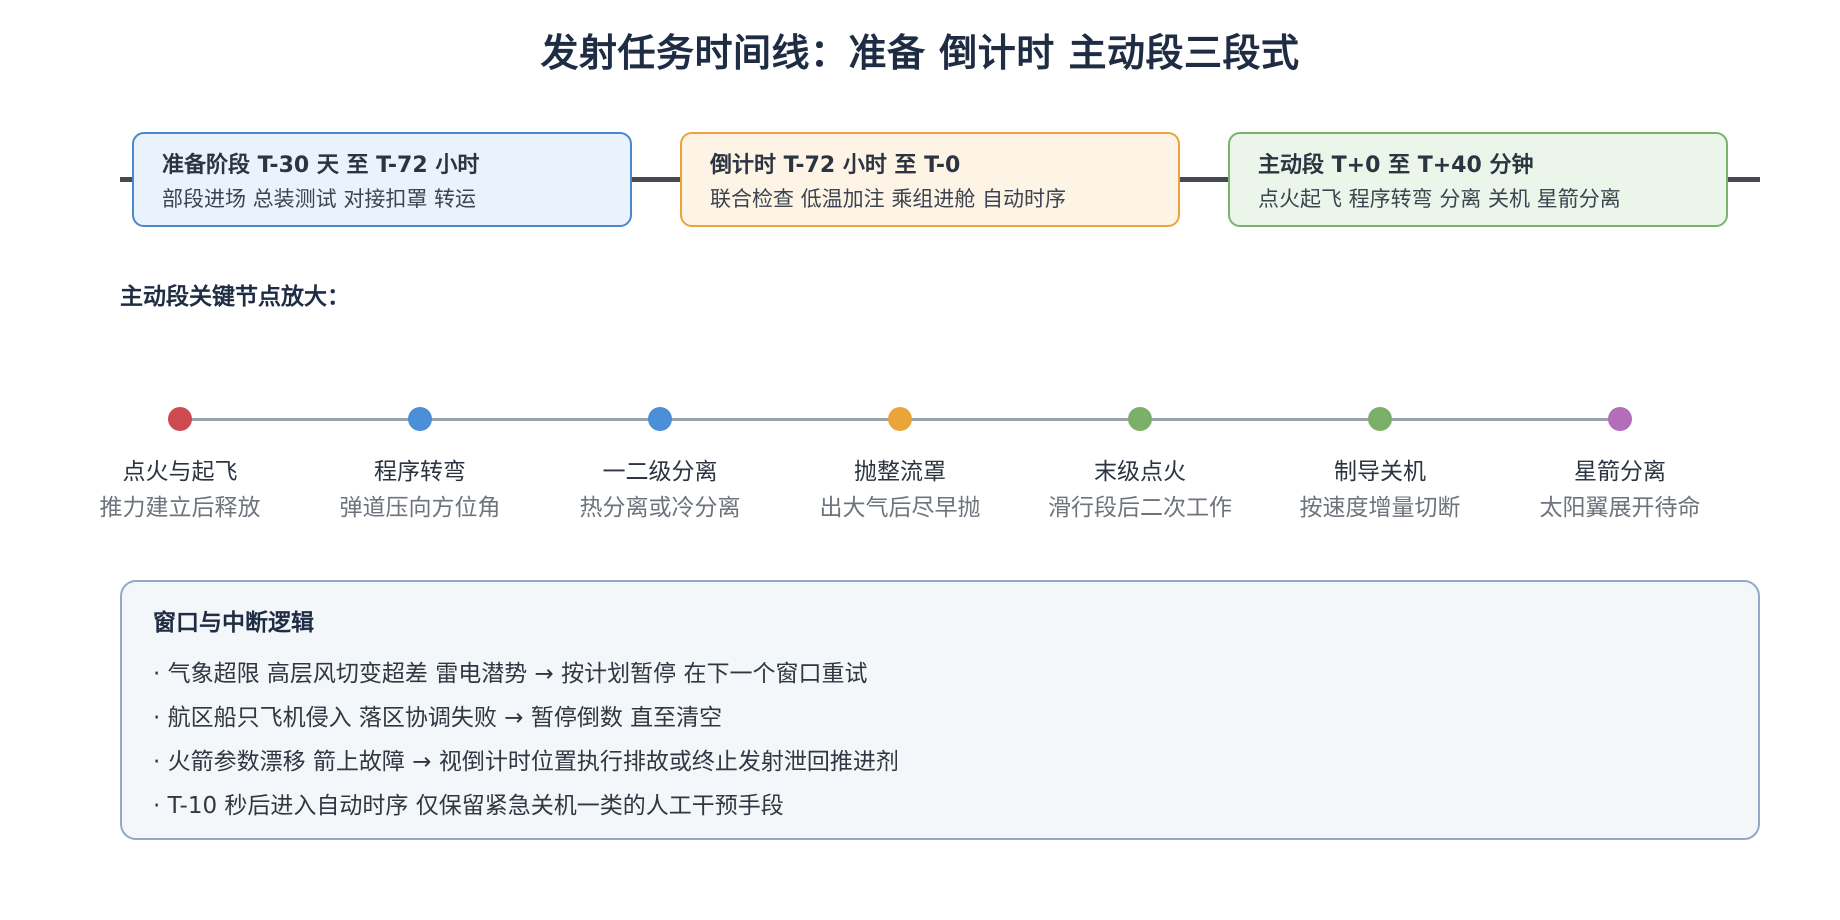 The image size is (1840, 920). Describe the element at coordinates (233, 623) in the screenshot. I see `logic-title: 窗口与中断逻辑` at that location.